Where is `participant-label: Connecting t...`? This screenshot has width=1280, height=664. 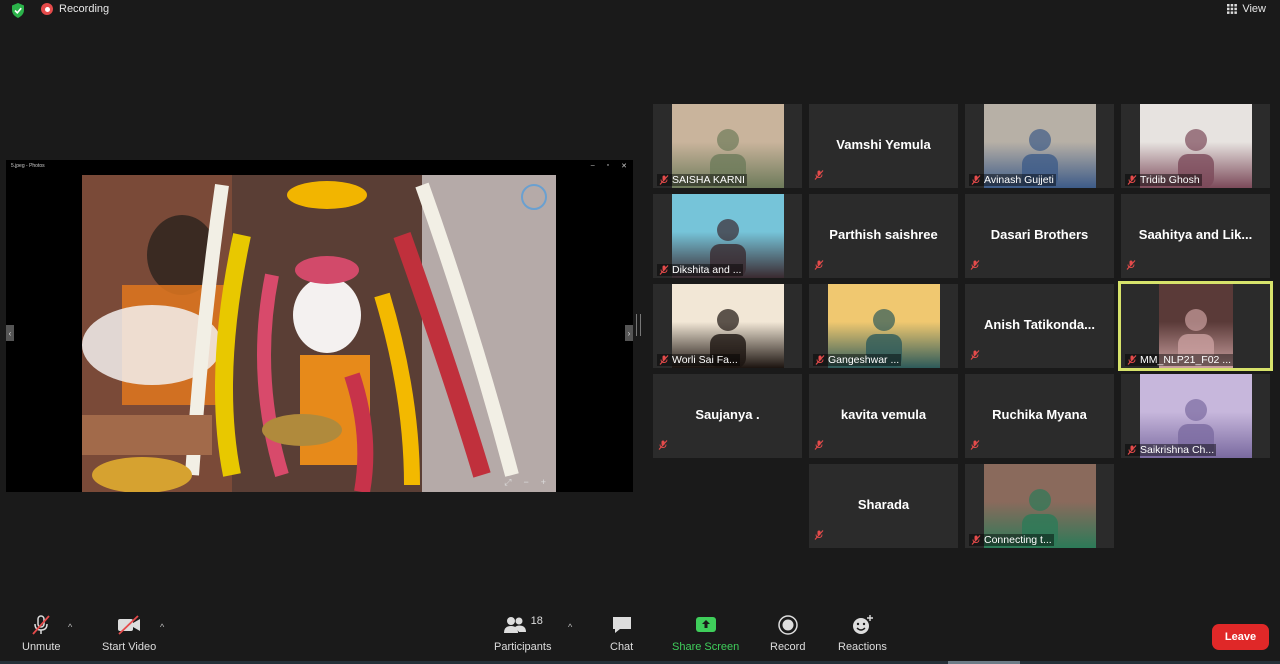
participant-label: Connecting t... is located at coordinates (1011, 540).